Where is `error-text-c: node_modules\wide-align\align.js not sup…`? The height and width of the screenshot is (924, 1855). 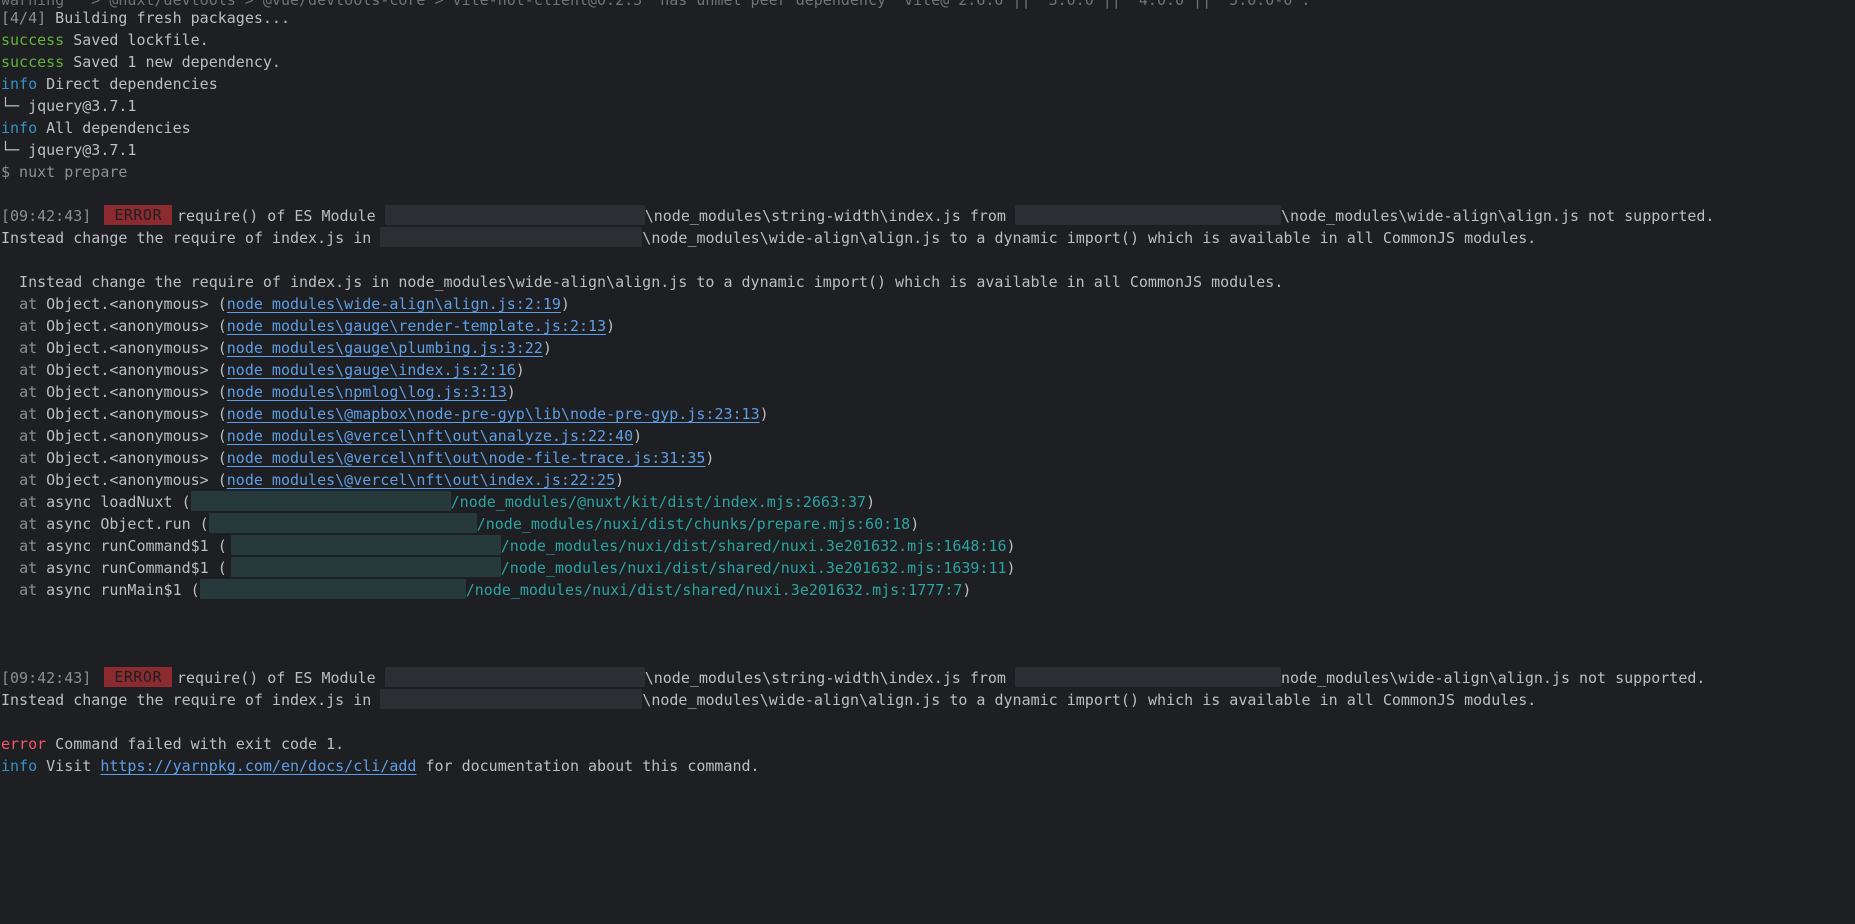 error-text-c: node_modules\wide-align\align.js not sup… is located at coordinates (1493, 678).